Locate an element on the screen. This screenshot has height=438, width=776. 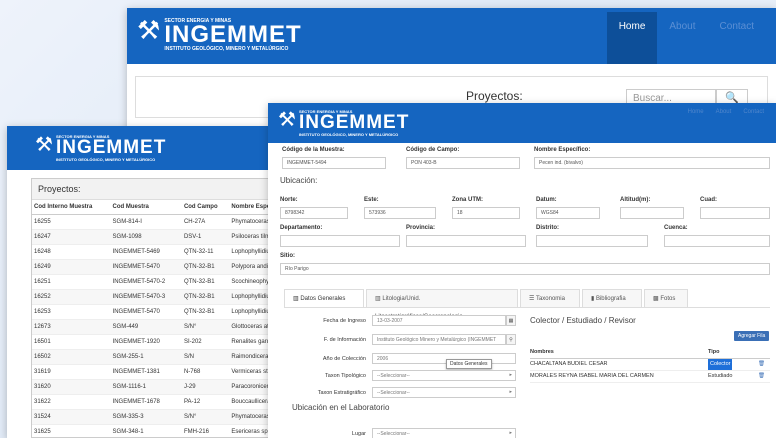
cuenca-field is located at coordinates (717, 241).